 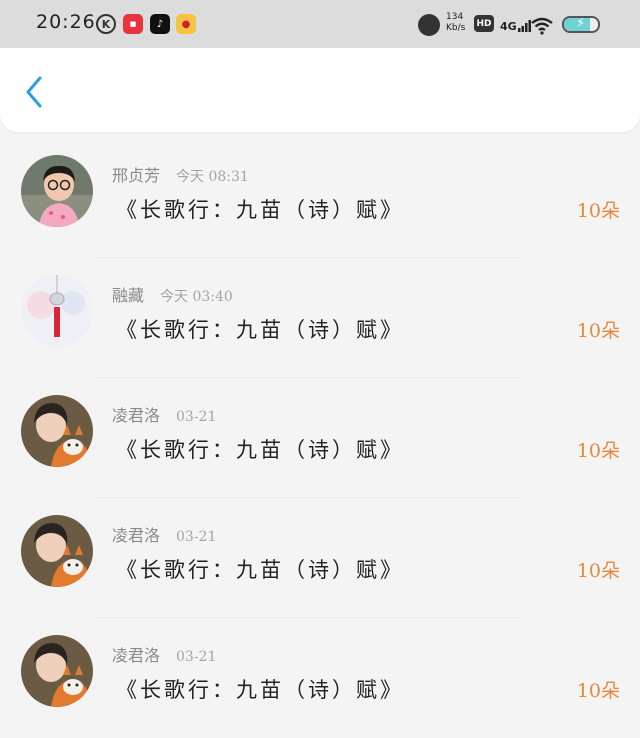 I want to click on network-label: 4G, so click(x=508, y=26).